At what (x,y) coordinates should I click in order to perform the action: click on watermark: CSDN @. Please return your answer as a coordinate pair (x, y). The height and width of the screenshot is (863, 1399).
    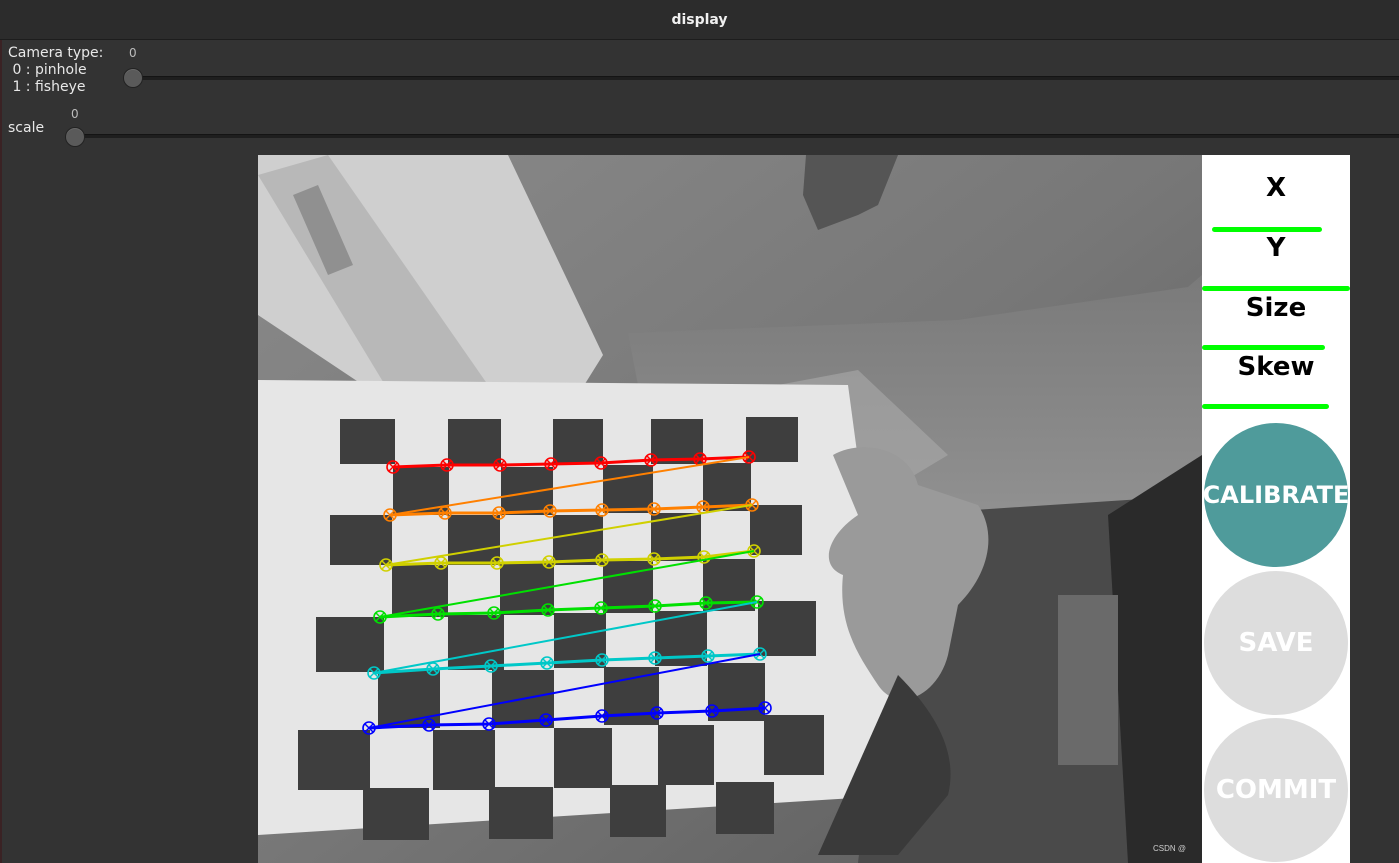
    Looking at the image, I should click on (1169, 848).